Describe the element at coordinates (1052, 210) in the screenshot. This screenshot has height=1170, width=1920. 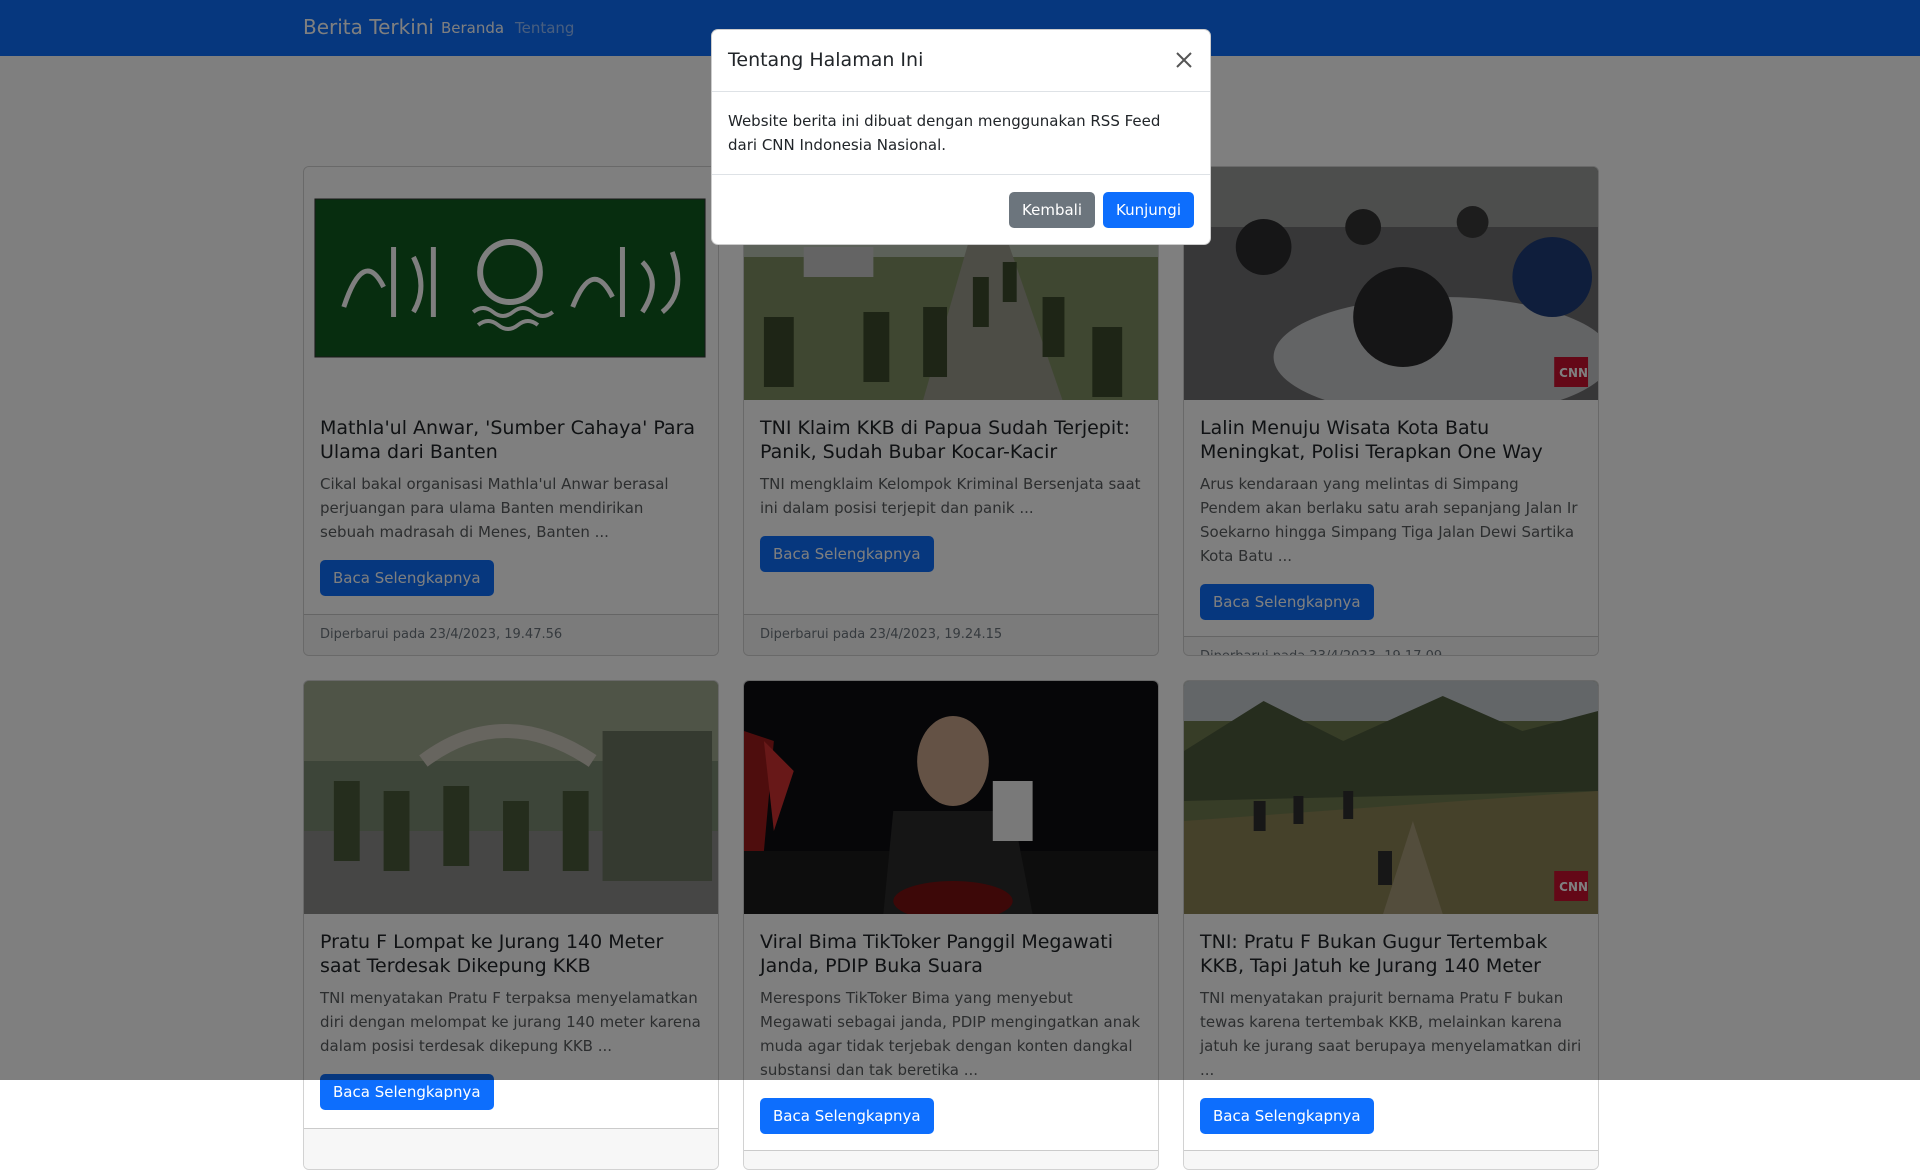
I see `back-button: Kembali` at that location.